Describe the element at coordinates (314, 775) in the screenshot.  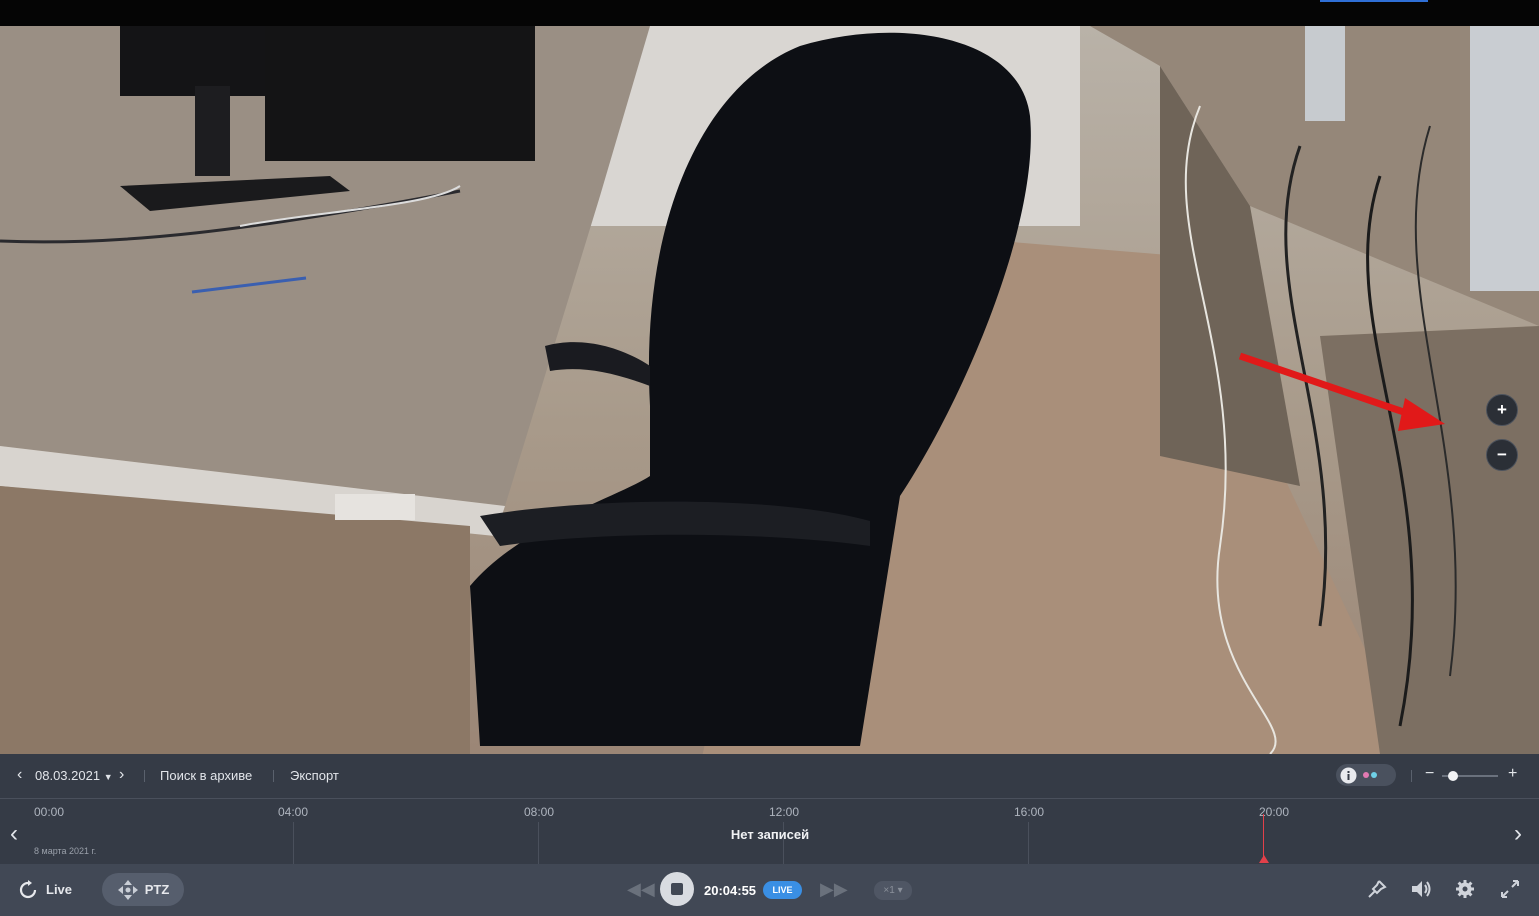
I see `export-button: Экспорт` at that location.